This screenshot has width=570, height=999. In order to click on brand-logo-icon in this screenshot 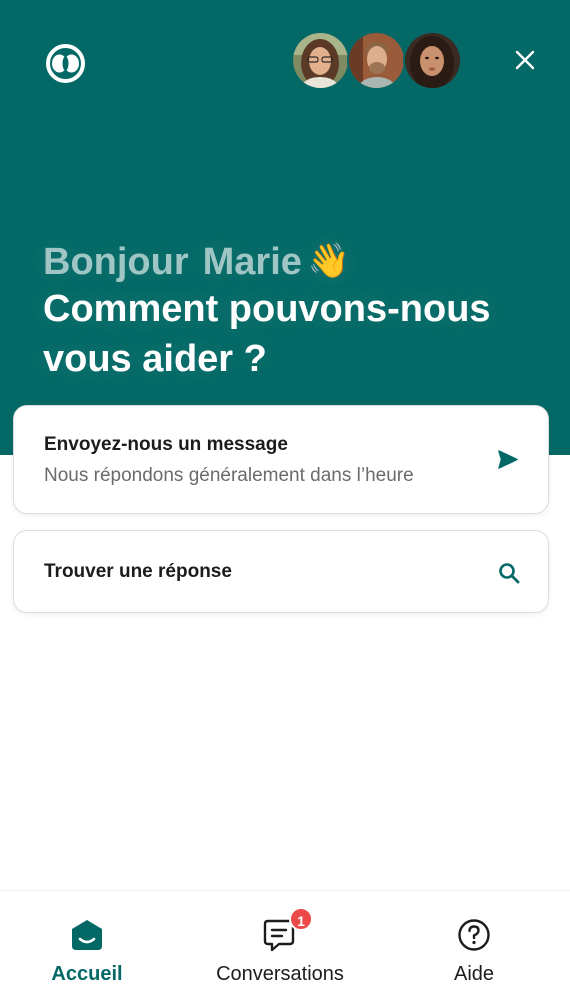, I will do `click(65, 63)`.